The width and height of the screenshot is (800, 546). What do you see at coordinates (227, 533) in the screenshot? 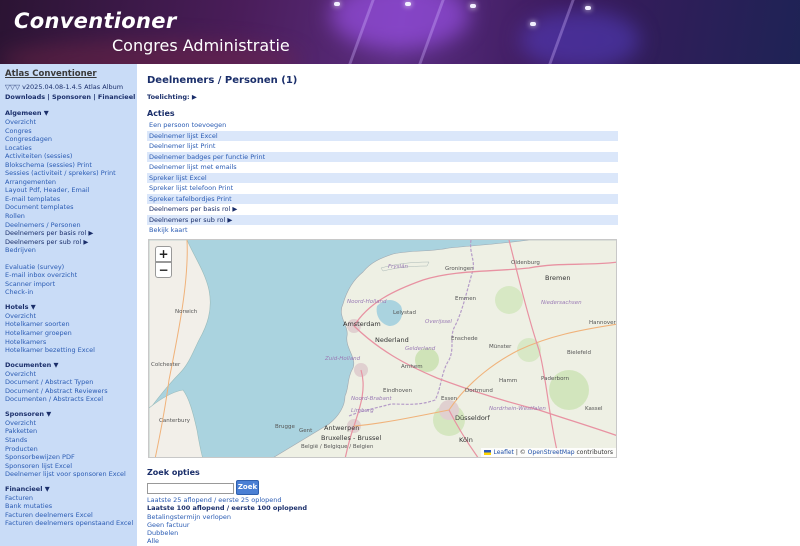
I see `search-option-link: Dubbelen` at bounding box center [227, 533].